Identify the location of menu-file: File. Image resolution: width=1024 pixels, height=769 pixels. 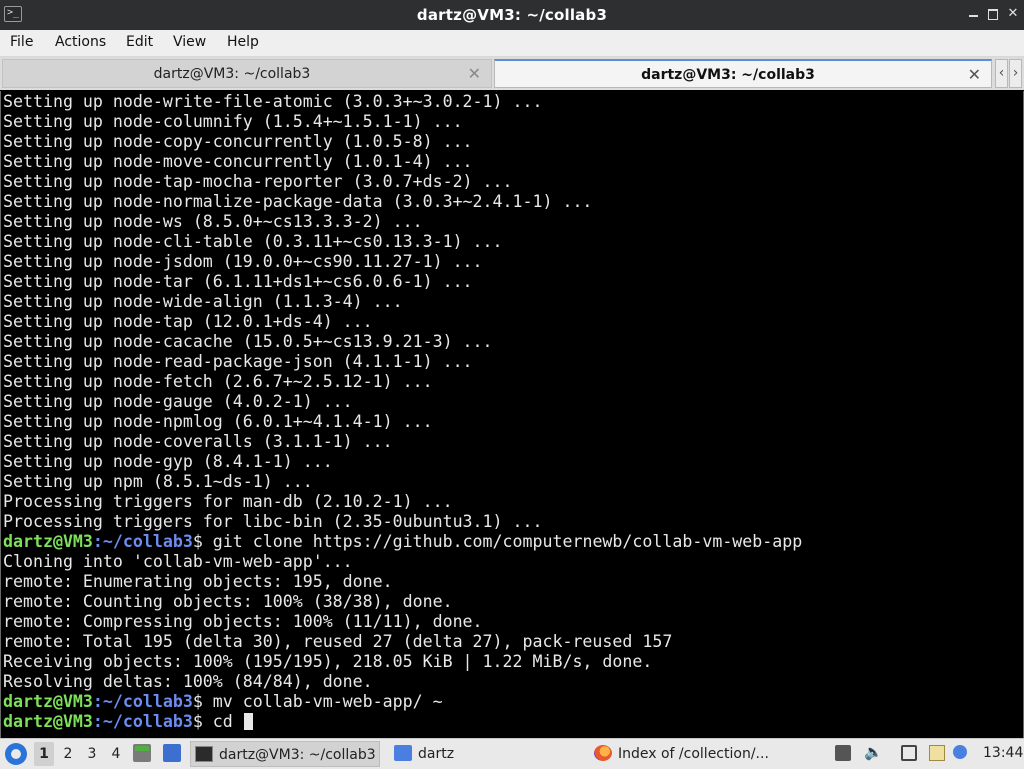
(21, 42).